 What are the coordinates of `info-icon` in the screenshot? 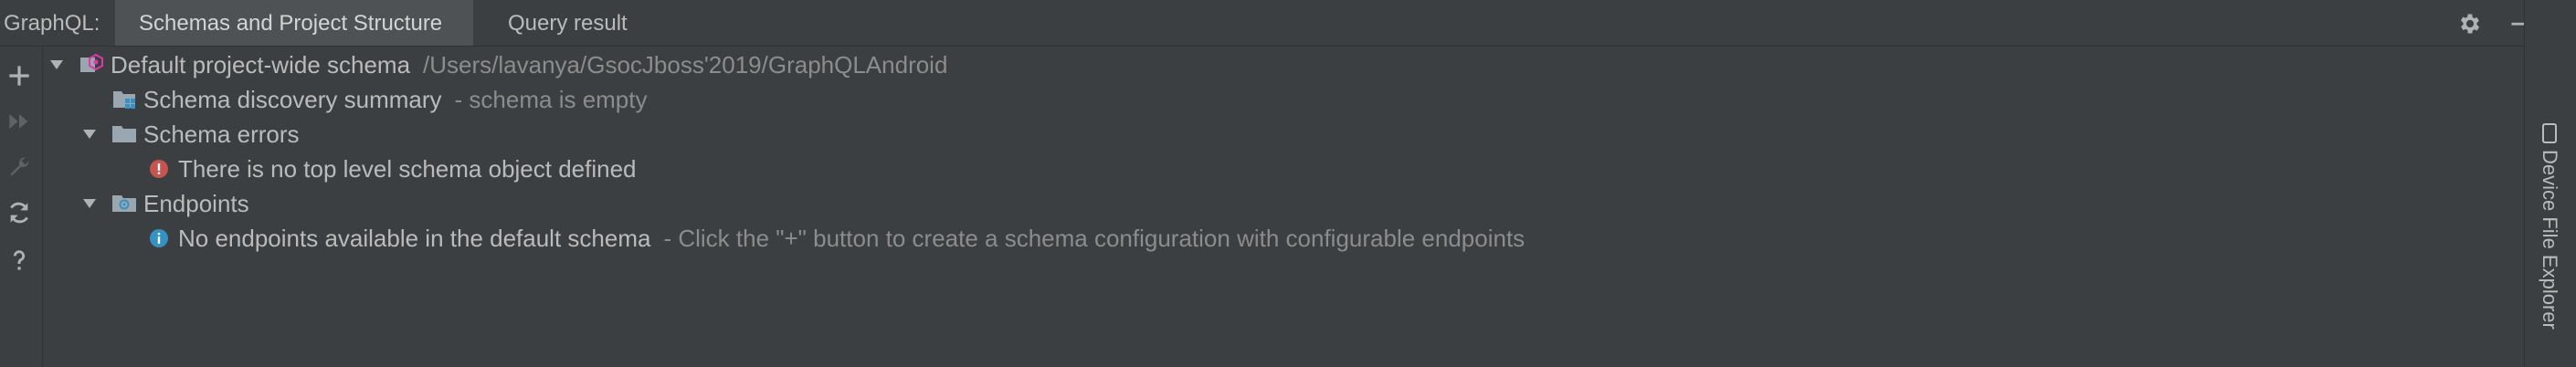 It's located at (159, 238).